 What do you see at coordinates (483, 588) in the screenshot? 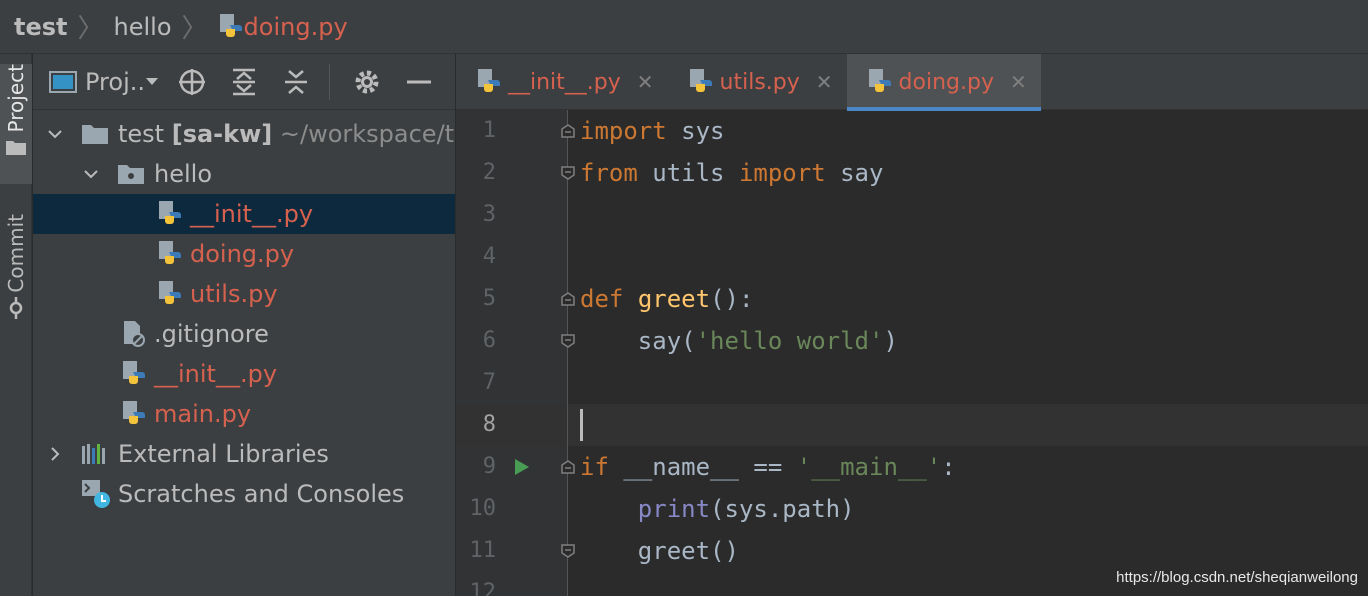
I see `line-number: 12` at bounding box center [483, 588].